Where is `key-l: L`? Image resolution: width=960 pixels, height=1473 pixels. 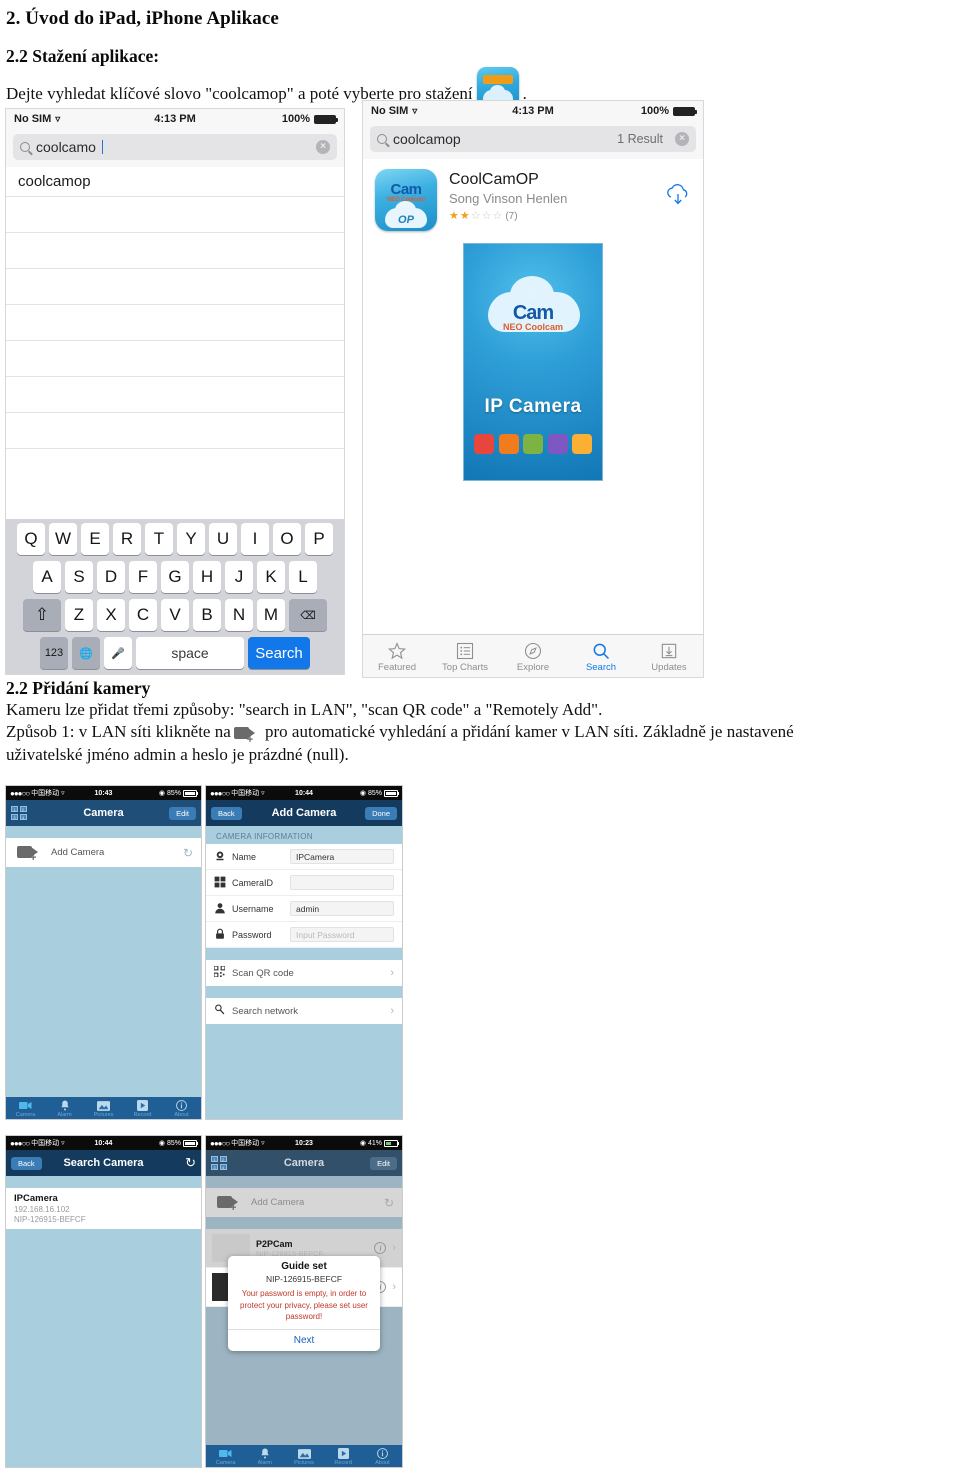
key-l: L is located at coordinates (303, 577).